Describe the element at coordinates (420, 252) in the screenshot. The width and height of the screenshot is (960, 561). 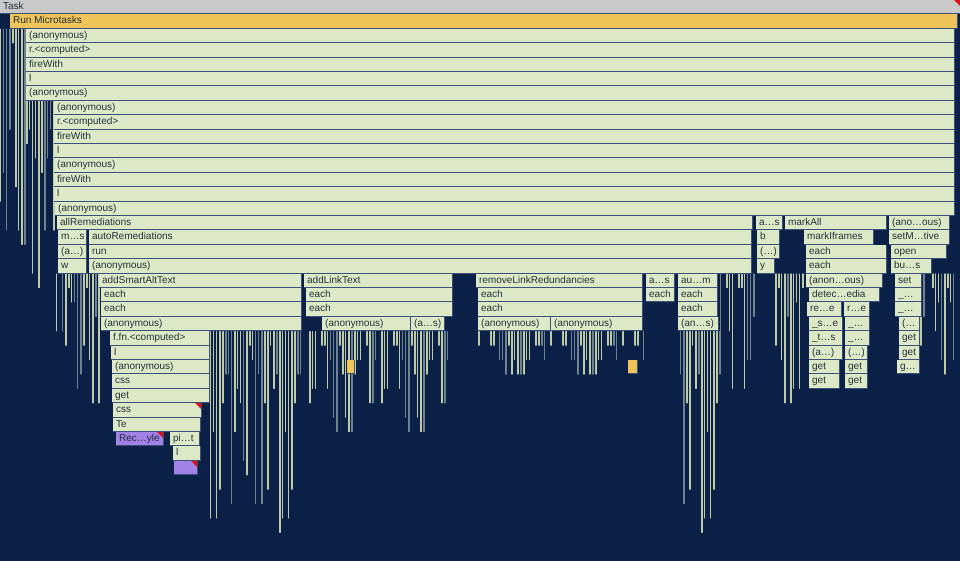
I see `call-frame: run` at that location.